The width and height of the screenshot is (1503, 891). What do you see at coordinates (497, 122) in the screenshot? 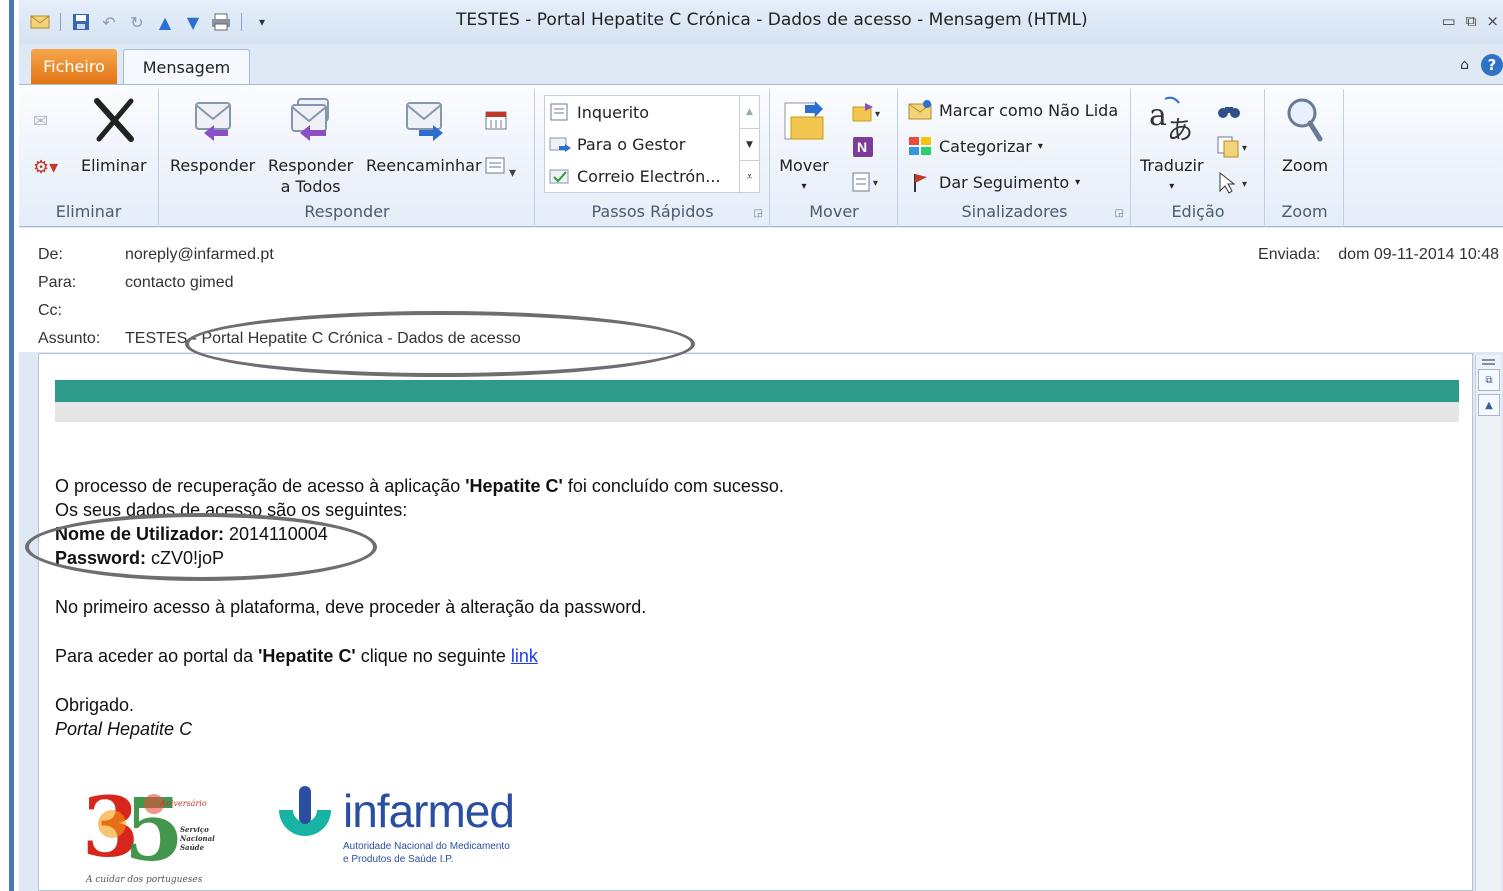
I see `meeting-reply-icon` at bounding box center [497, 122].